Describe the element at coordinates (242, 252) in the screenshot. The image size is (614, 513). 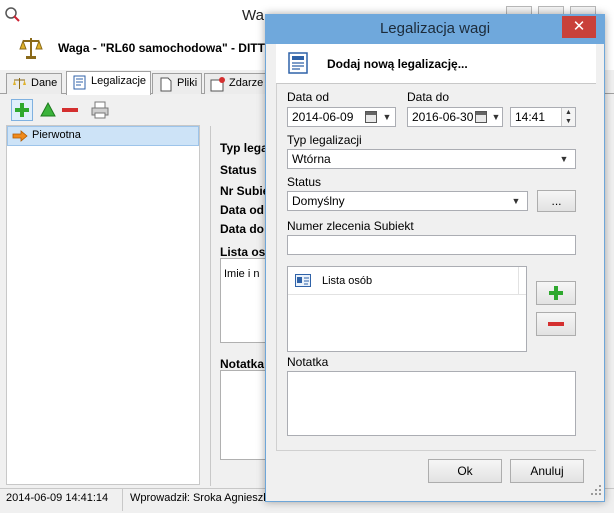
I see `persons-label: Lista os` at that location.